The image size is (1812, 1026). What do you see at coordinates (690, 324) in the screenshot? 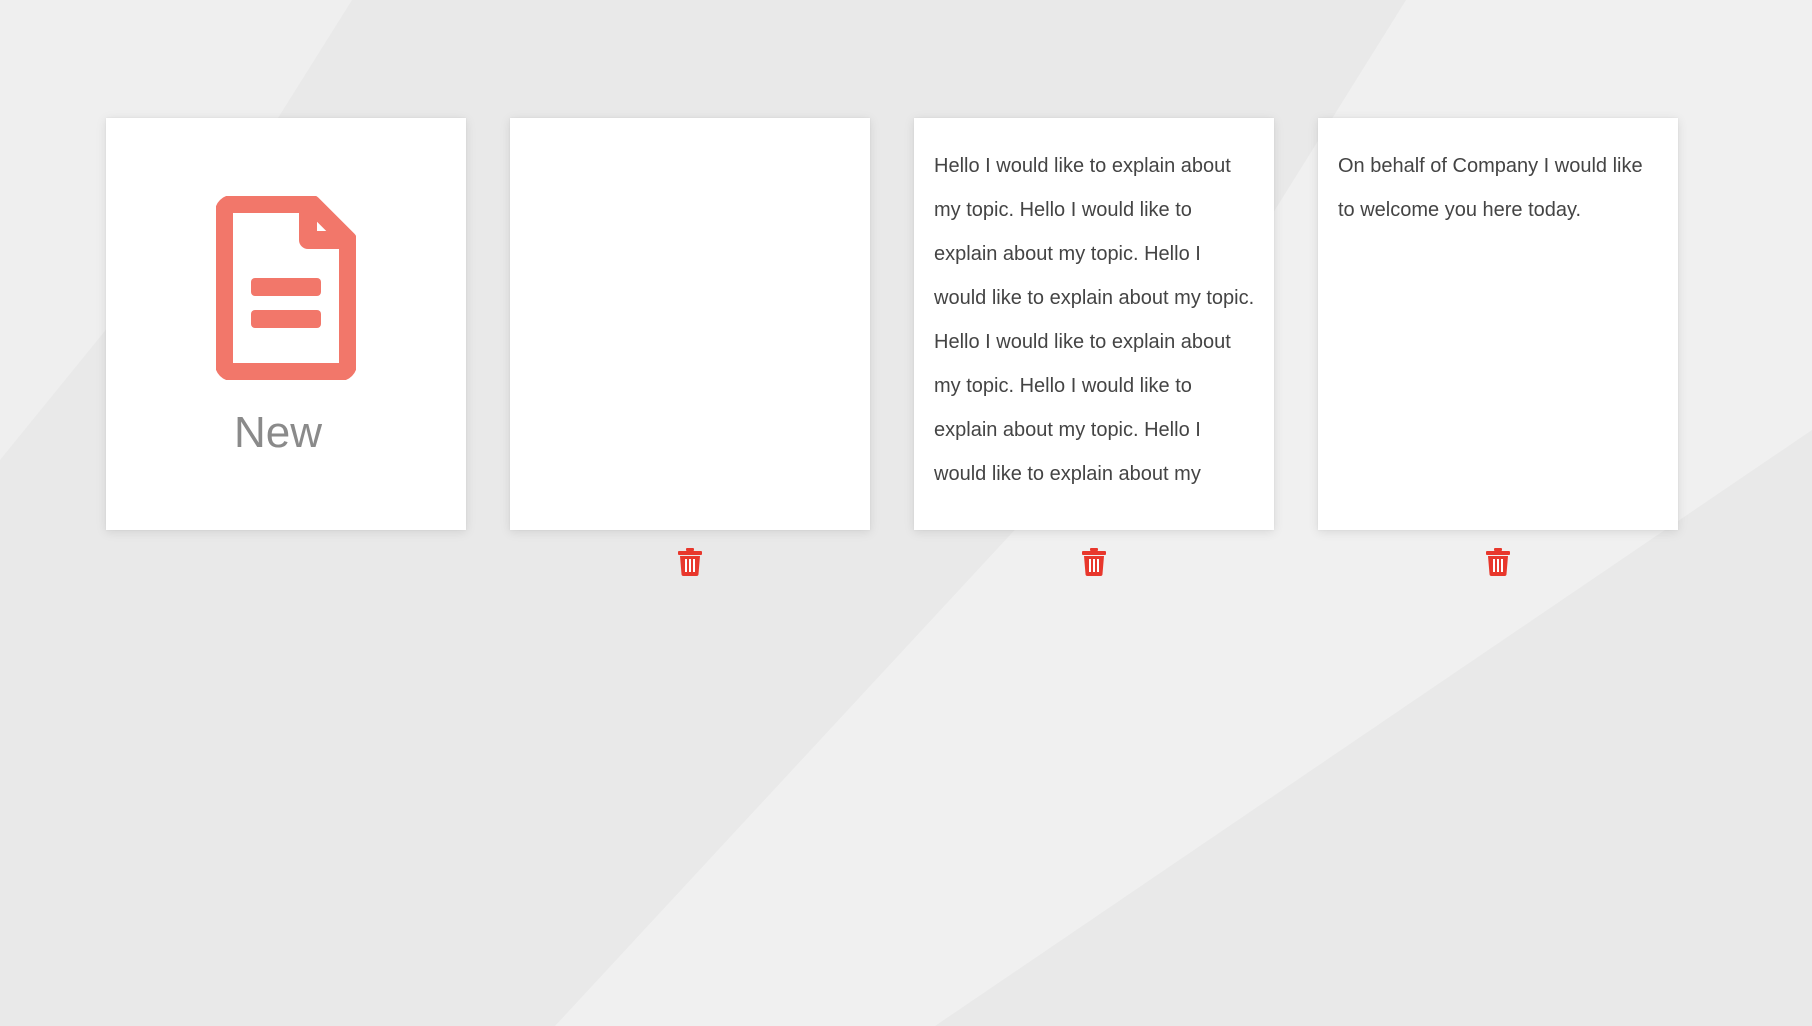
I see `note-card` at bounding box center [690, 324].